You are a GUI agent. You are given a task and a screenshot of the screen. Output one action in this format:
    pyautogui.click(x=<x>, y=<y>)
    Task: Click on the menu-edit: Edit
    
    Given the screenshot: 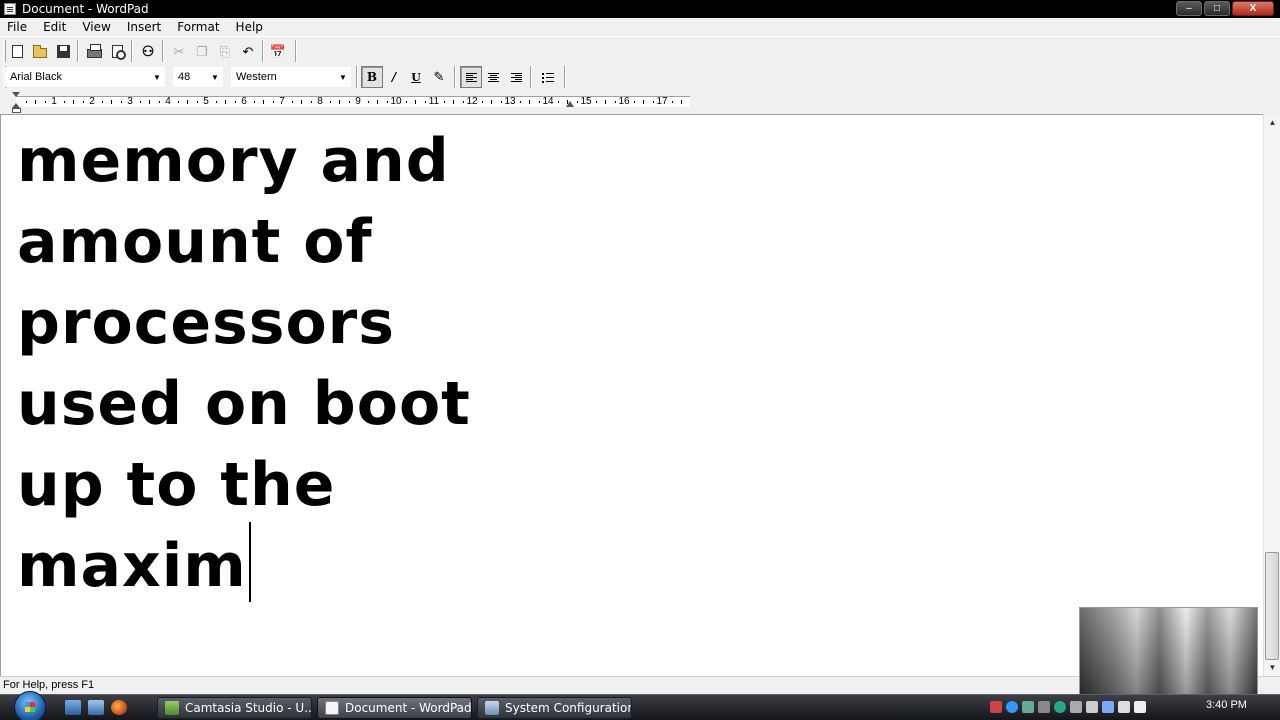 What is the action you would take?
    pyautogui.click(x=54, y=27)
    